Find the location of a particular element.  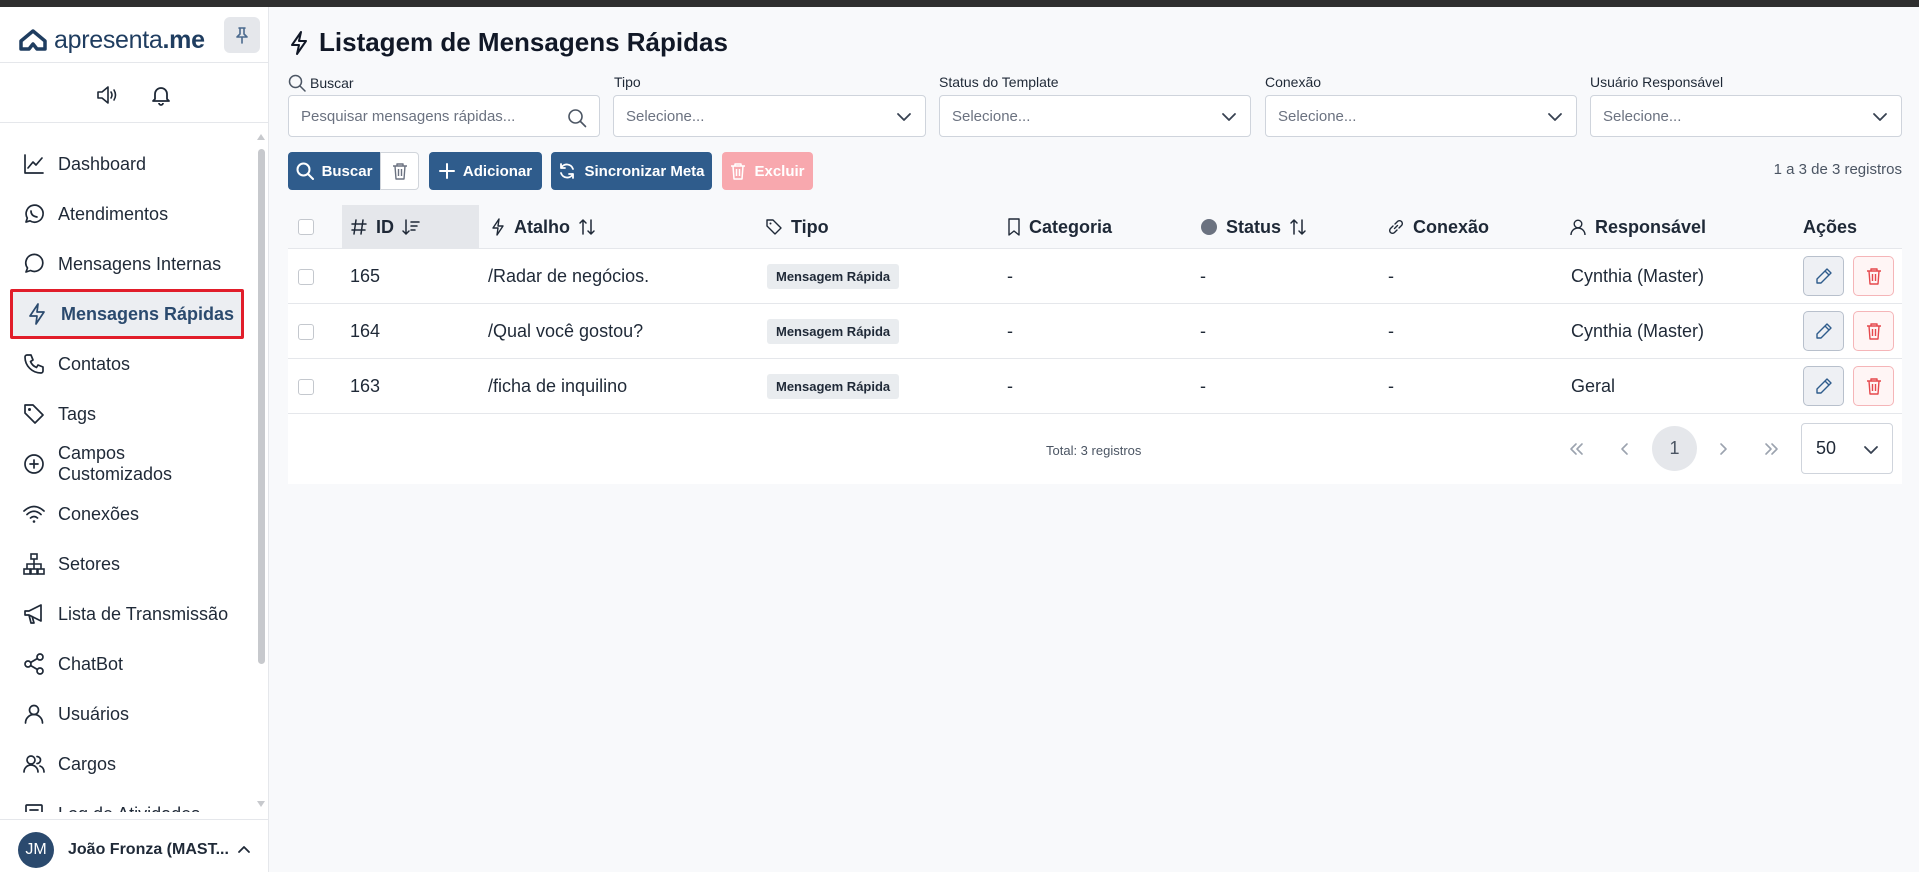

sidebar-item-setores: Setores is located at coordinates (127, 564).